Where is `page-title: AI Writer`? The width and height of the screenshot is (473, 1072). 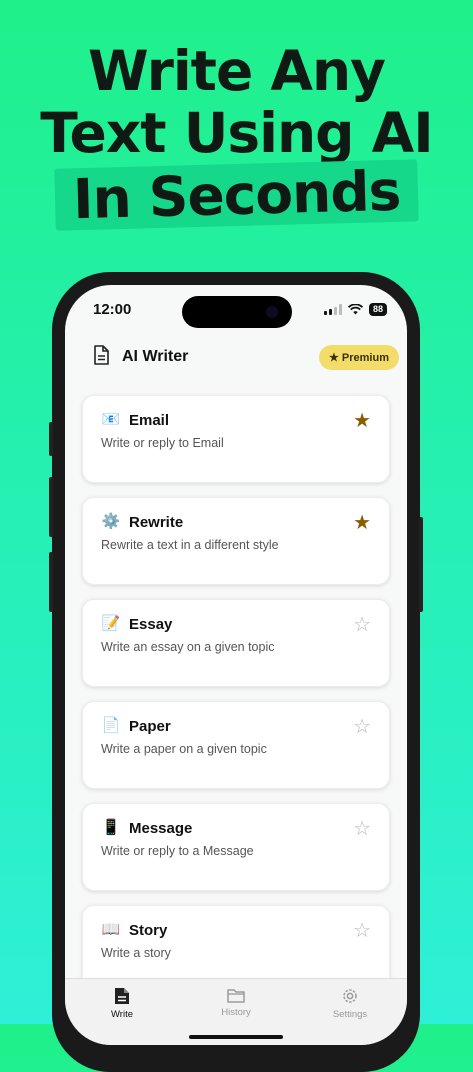 page-title: AI Writer is located at coordinates (155, 356).